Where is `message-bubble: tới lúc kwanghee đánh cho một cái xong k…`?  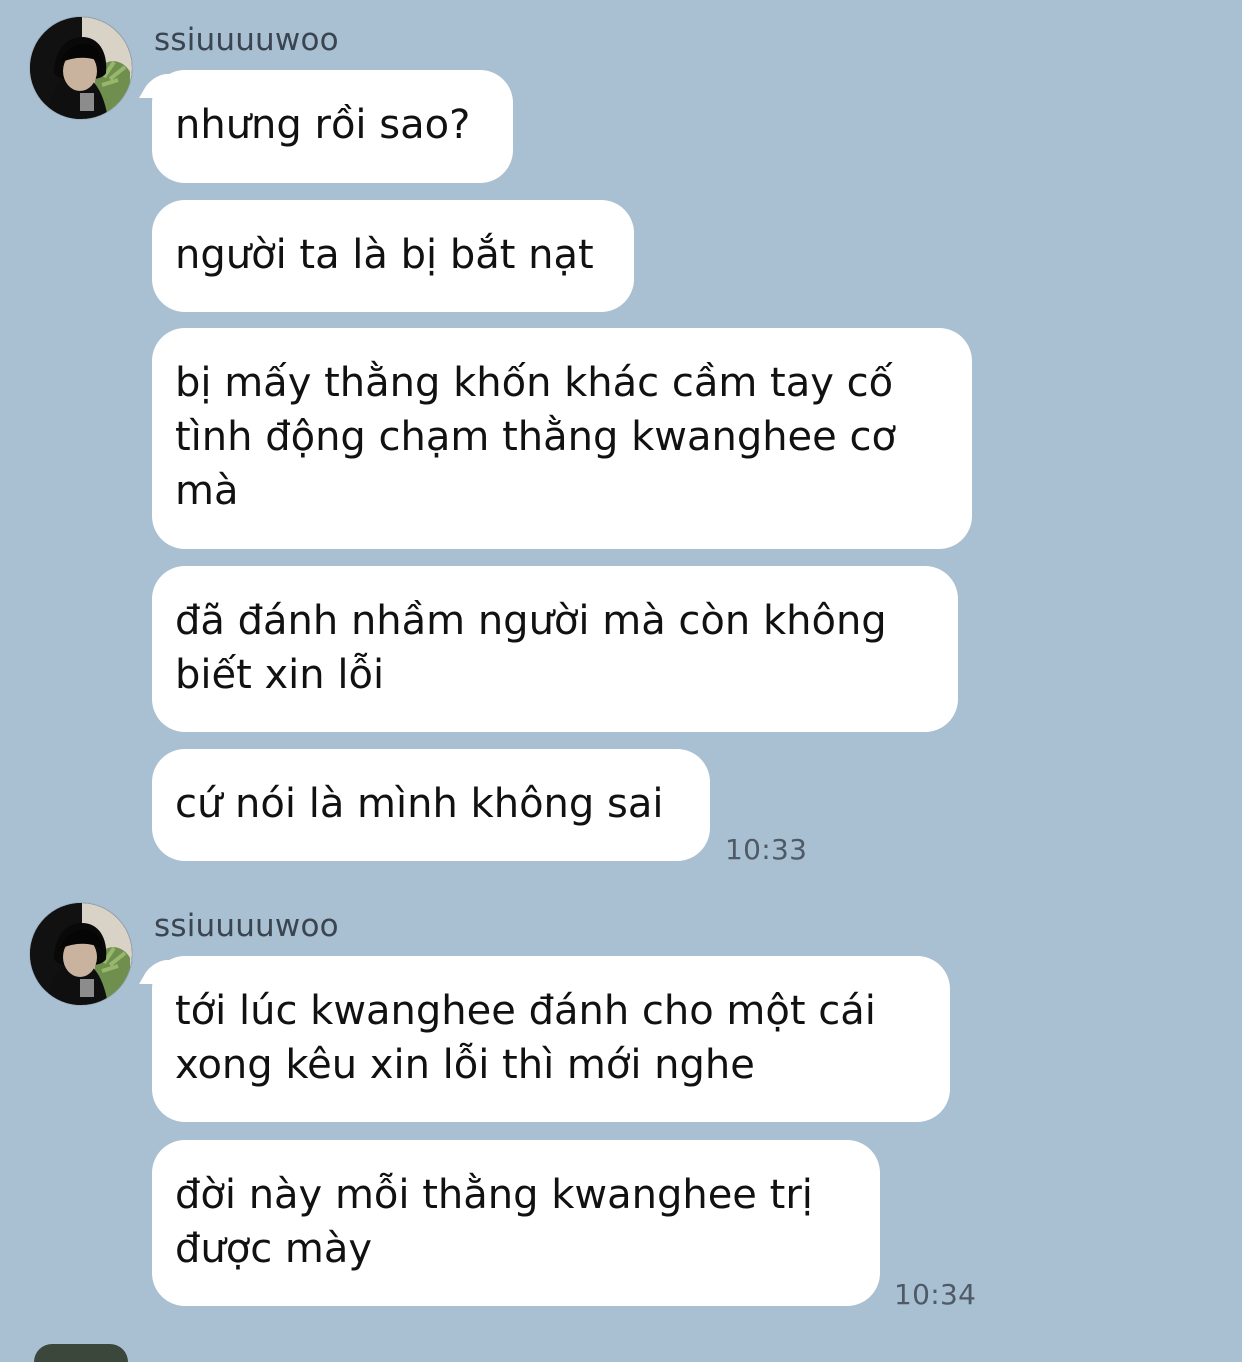 message-bubble: tới lúc kwanghee đánh cho một cái xong k… is located at coordinates (551, 1039).